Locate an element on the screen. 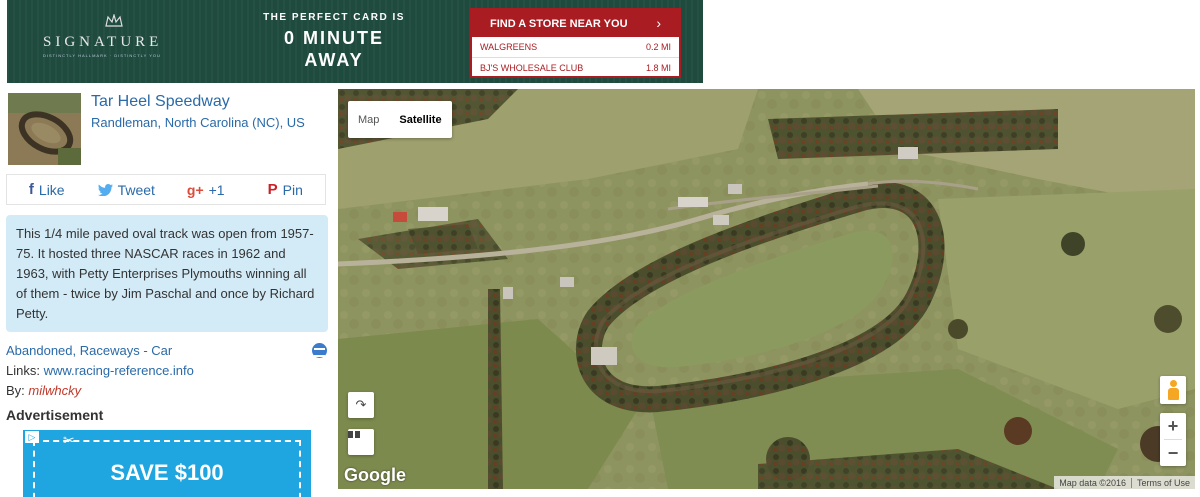 Image resolution: width=1200 pixels, height=497 pixels. map-type-control: Map Satellite is located at coordinates (400, 119).